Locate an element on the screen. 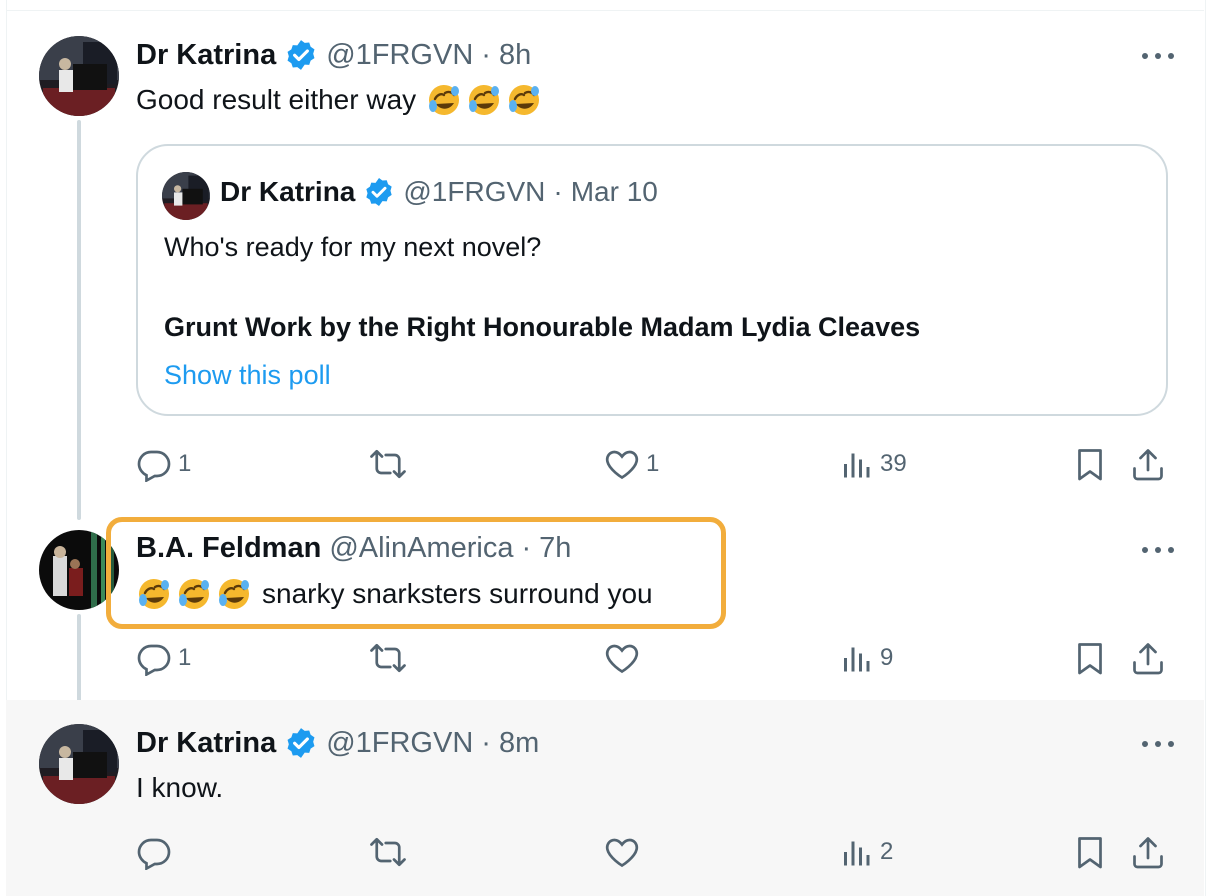  quoted-author-name: Dr Katrina is located at coordinates (288, 191).